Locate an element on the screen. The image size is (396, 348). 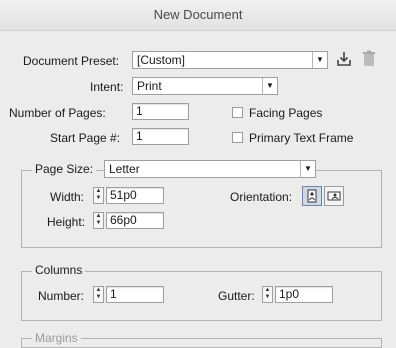
trash-icon is located at coordinates (369, 59).